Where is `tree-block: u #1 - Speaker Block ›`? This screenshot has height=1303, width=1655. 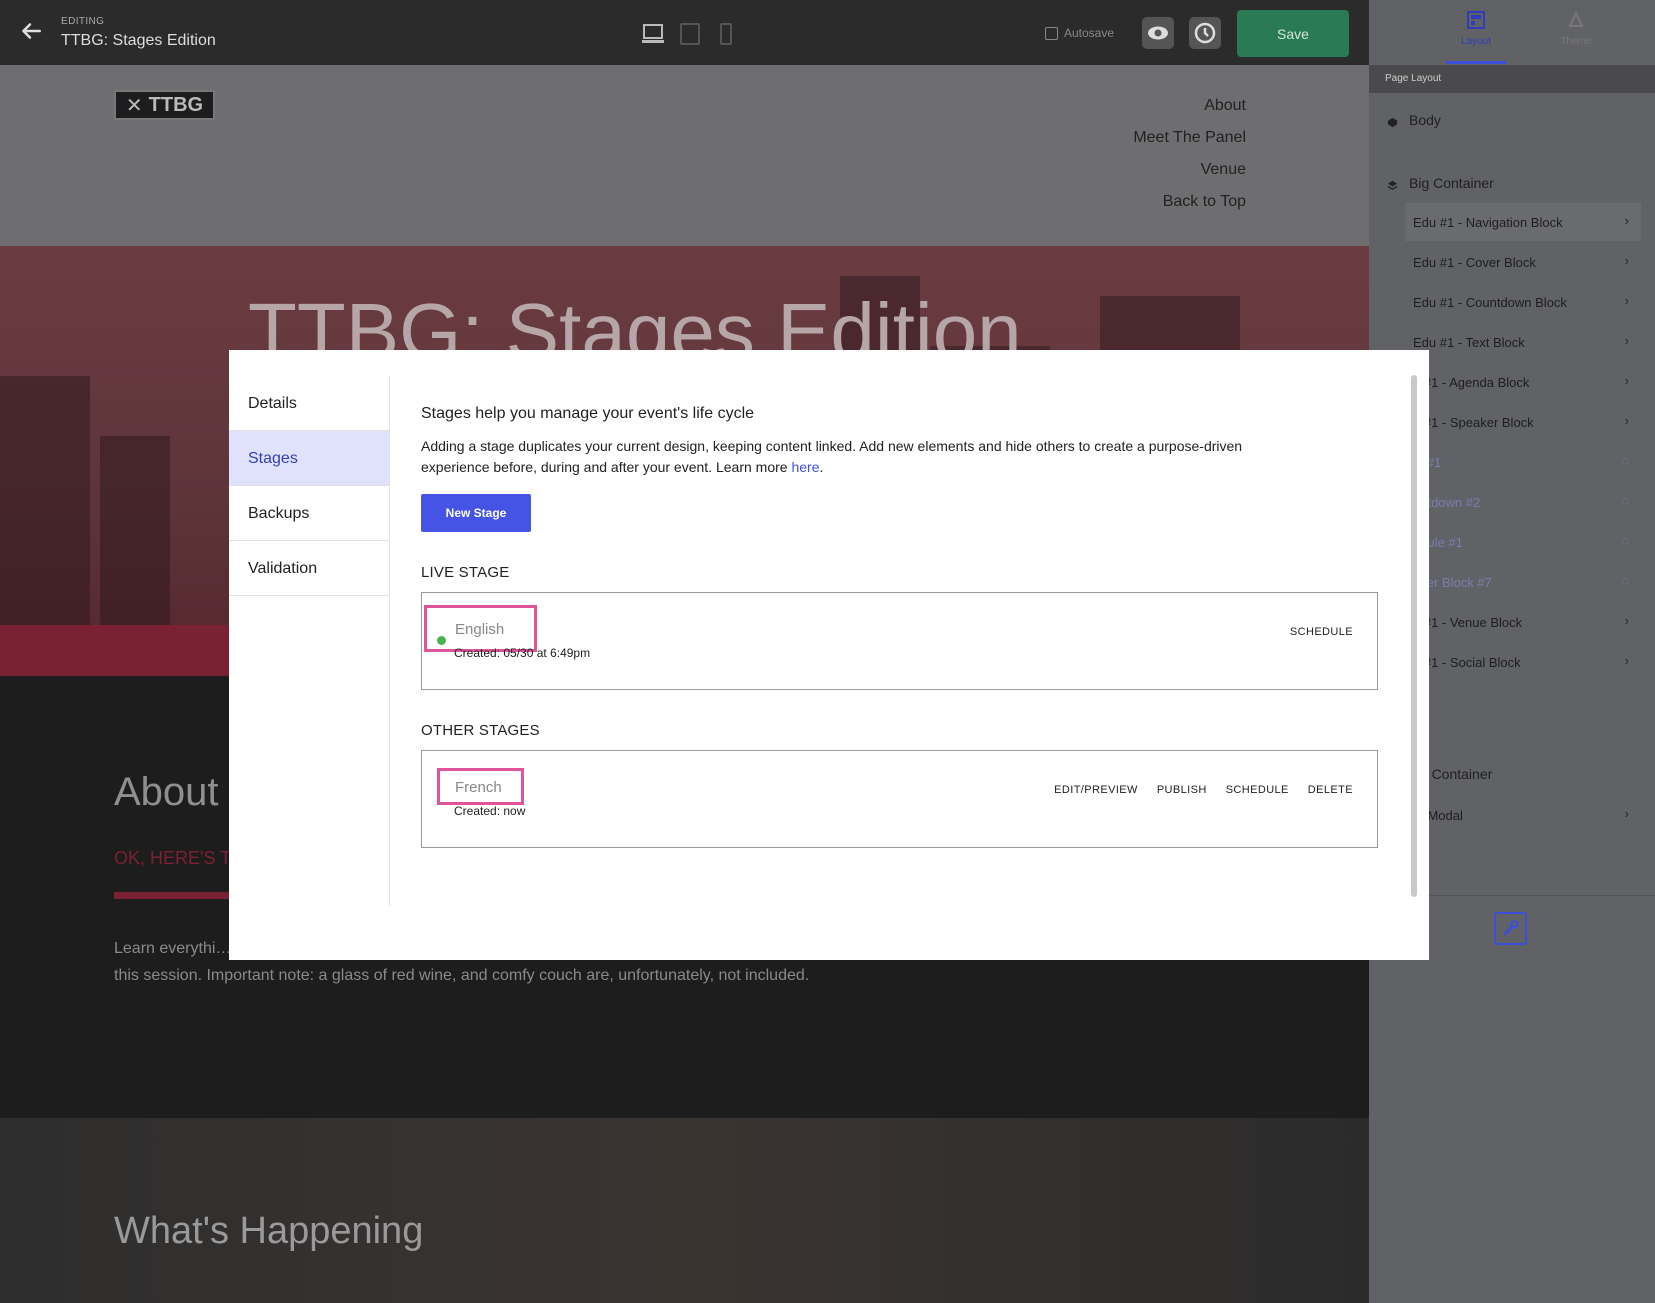 tree-block: u #1 - Speaker Block › is located at coordinates (1523, 422).